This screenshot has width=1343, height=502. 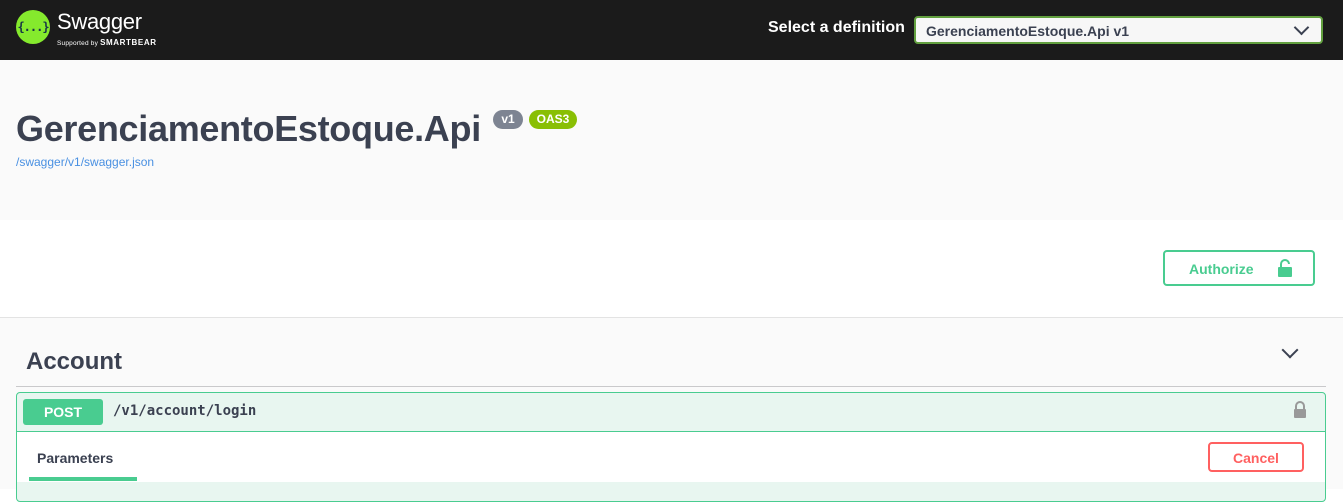 What do you see at coordinates (128, 42) in the screenshot?
I see `logo-company: SMARTBEAR` at bounding box center [128, 42].